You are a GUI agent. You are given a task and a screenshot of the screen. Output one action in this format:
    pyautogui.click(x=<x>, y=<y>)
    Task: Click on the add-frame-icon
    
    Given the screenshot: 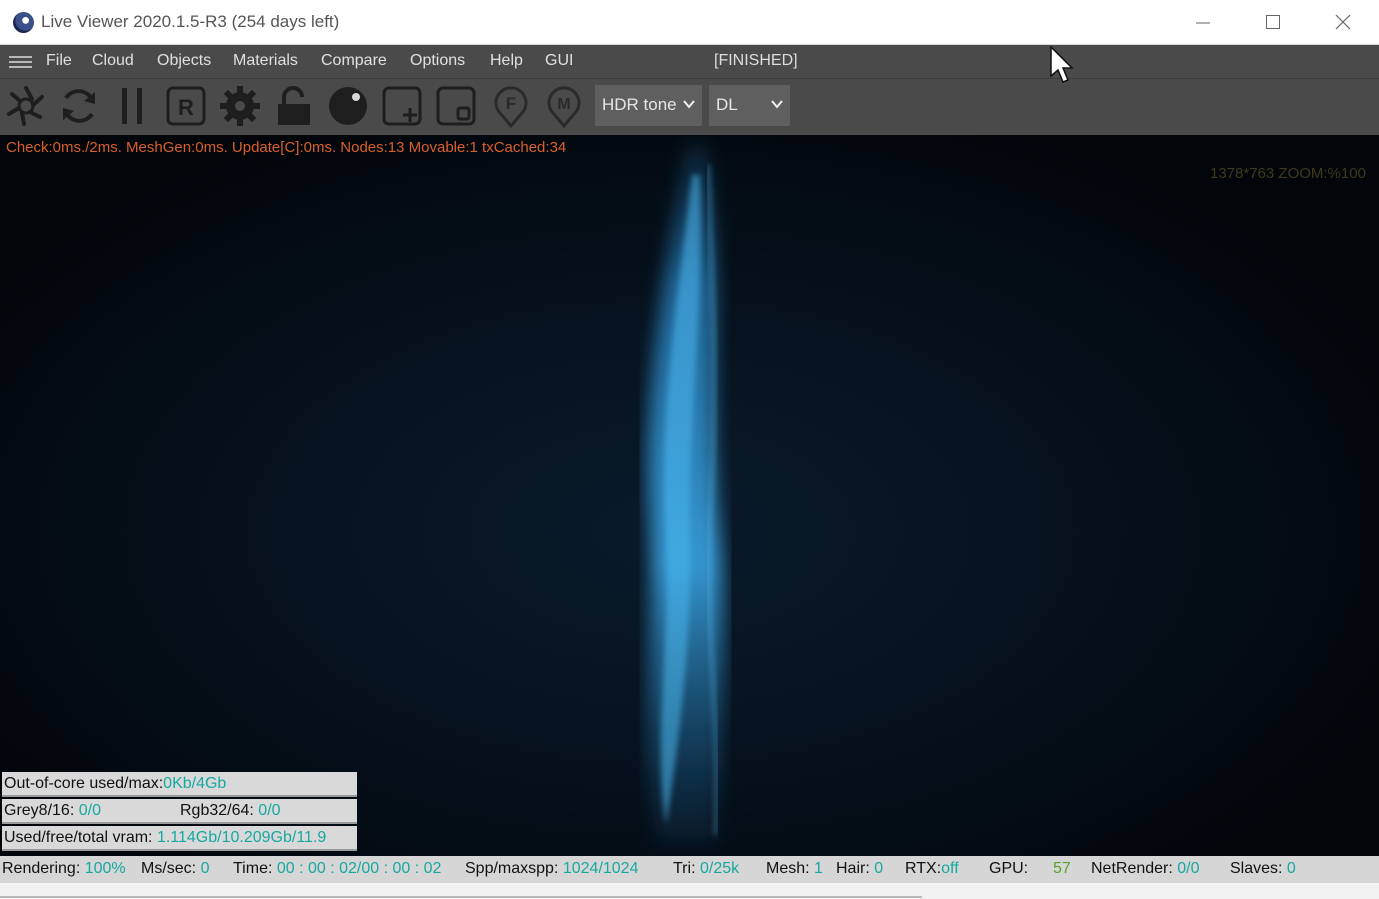 What is the action you would take?
    pyautogui.click(x=402, y=106)
    